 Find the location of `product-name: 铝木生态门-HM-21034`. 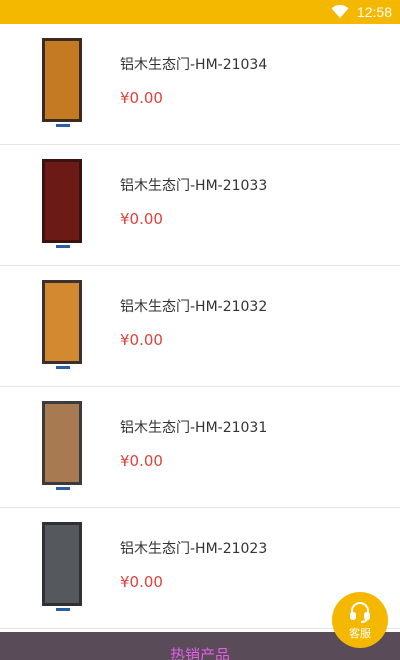

product-name: 铝木生态门-HM-21034 is located at coordinates (194, 65).